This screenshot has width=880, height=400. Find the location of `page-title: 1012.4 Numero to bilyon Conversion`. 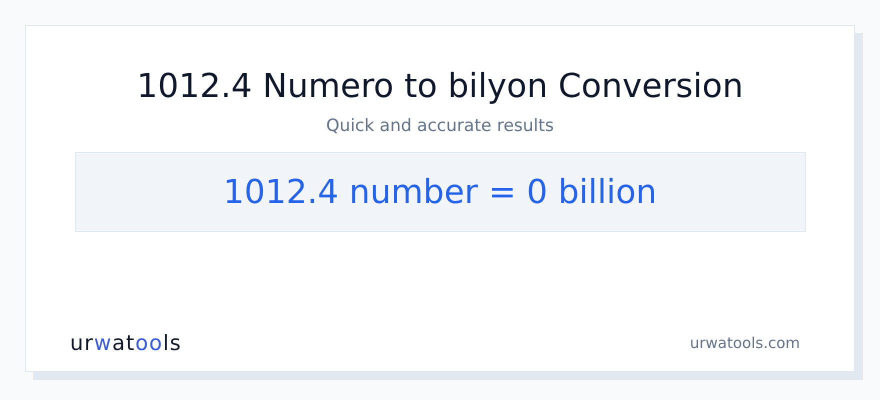

page-title: 1012.4 Numero to bilyon Conversion is located at coordinates (440, 86).